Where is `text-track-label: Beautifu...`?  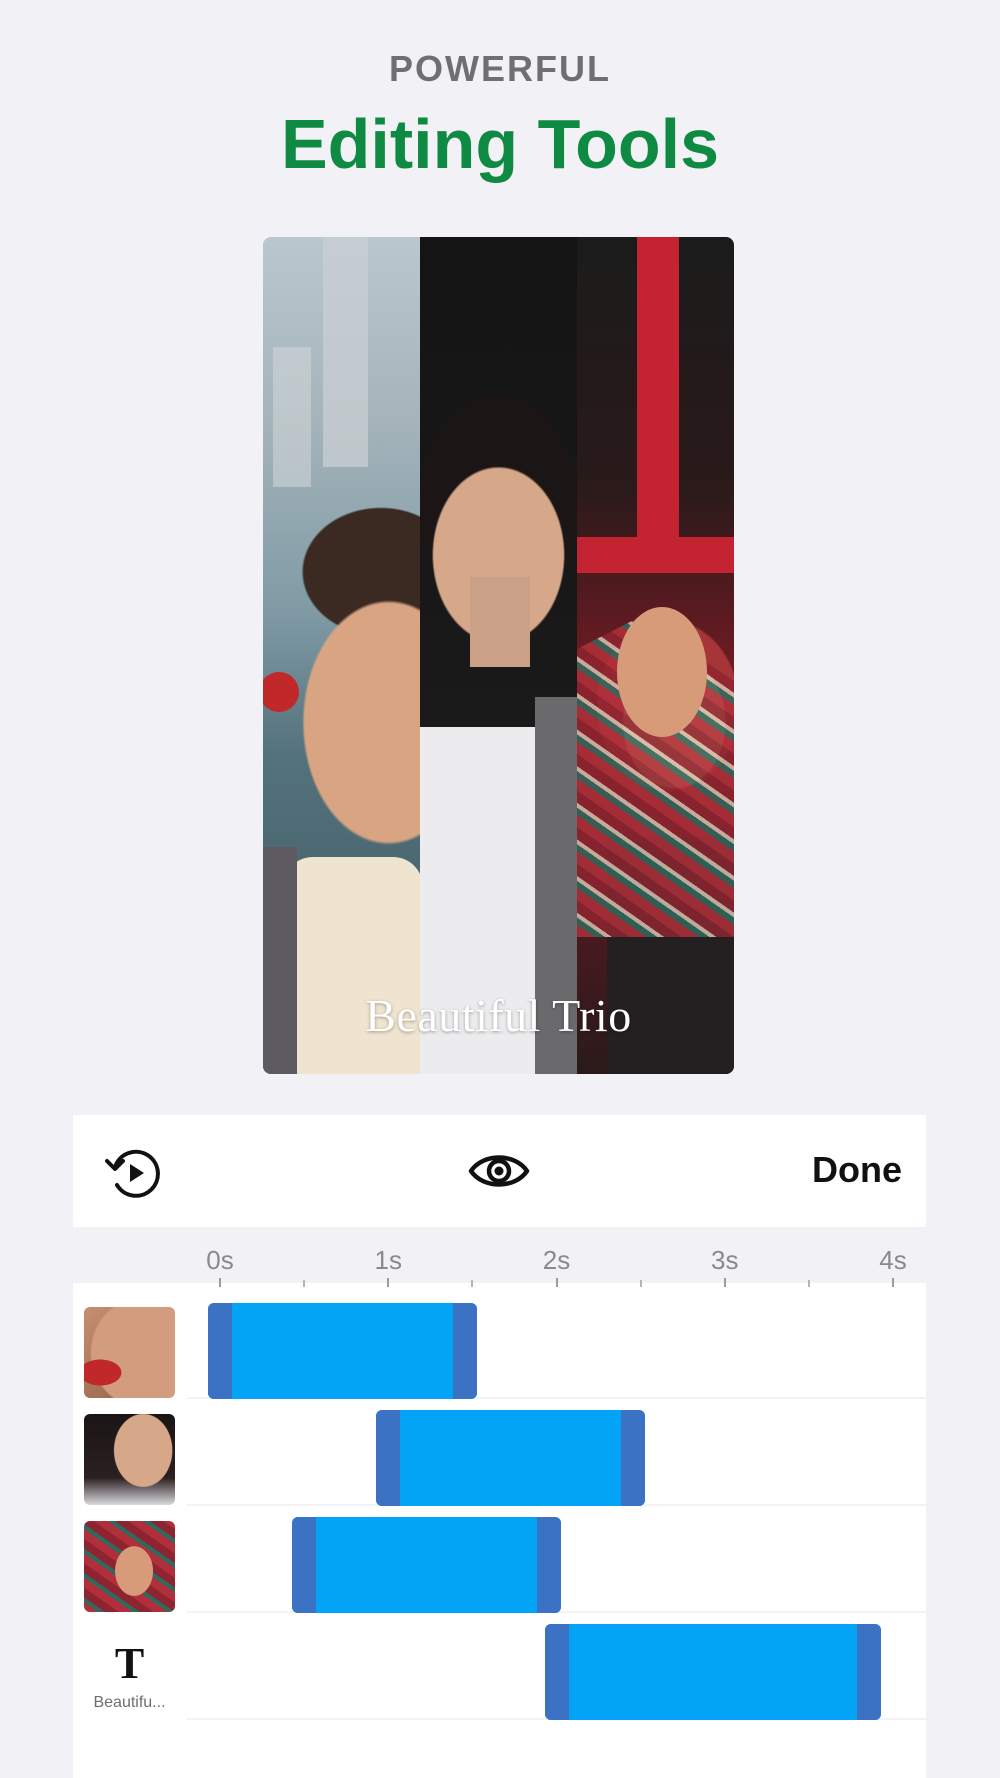
text-track-label: Beautifu... is located at coordinates (129, 1702).